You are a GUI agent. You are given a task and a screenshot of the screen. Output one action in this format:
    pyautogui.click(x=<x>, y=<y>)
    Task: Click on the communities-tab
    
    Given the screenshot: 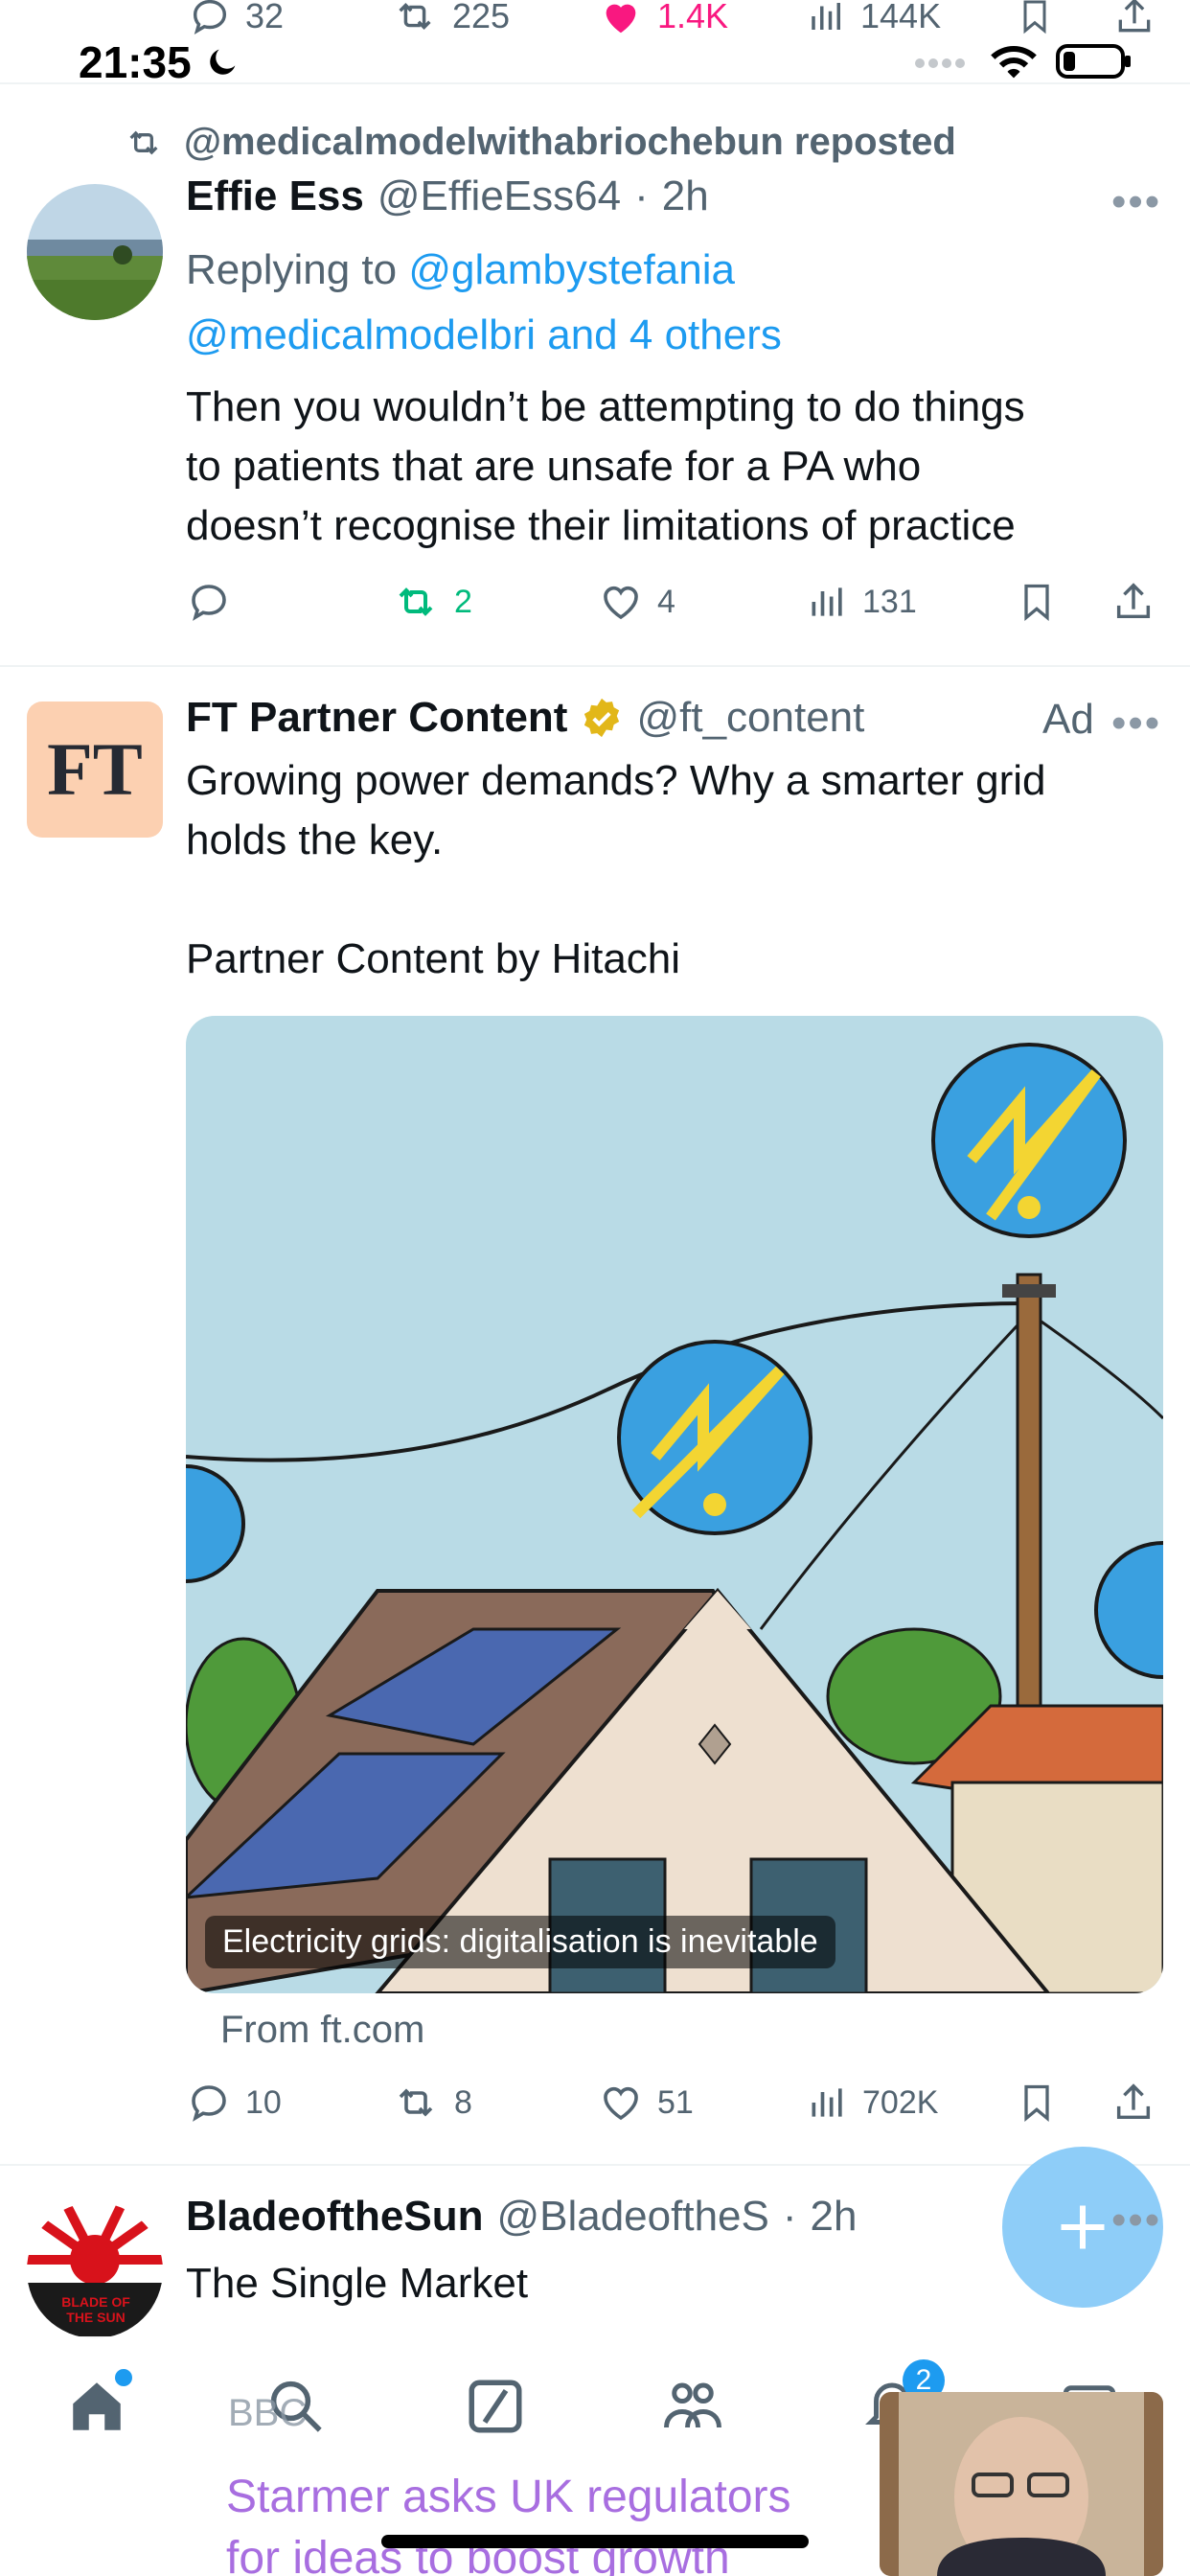 What is the action you would take?
    pyautogui.click(x=693, y=2409)
    